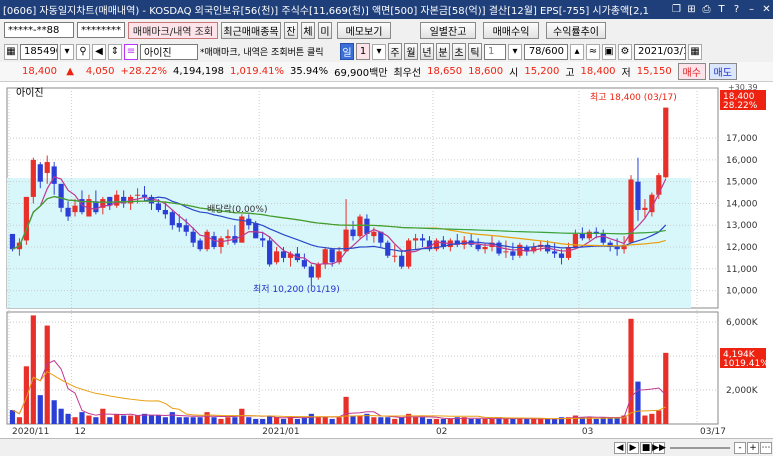  What do you see at coordinates (459, 51) in the screenshot?
I see `period-second-button: 초` at bounding box center [459, 51].